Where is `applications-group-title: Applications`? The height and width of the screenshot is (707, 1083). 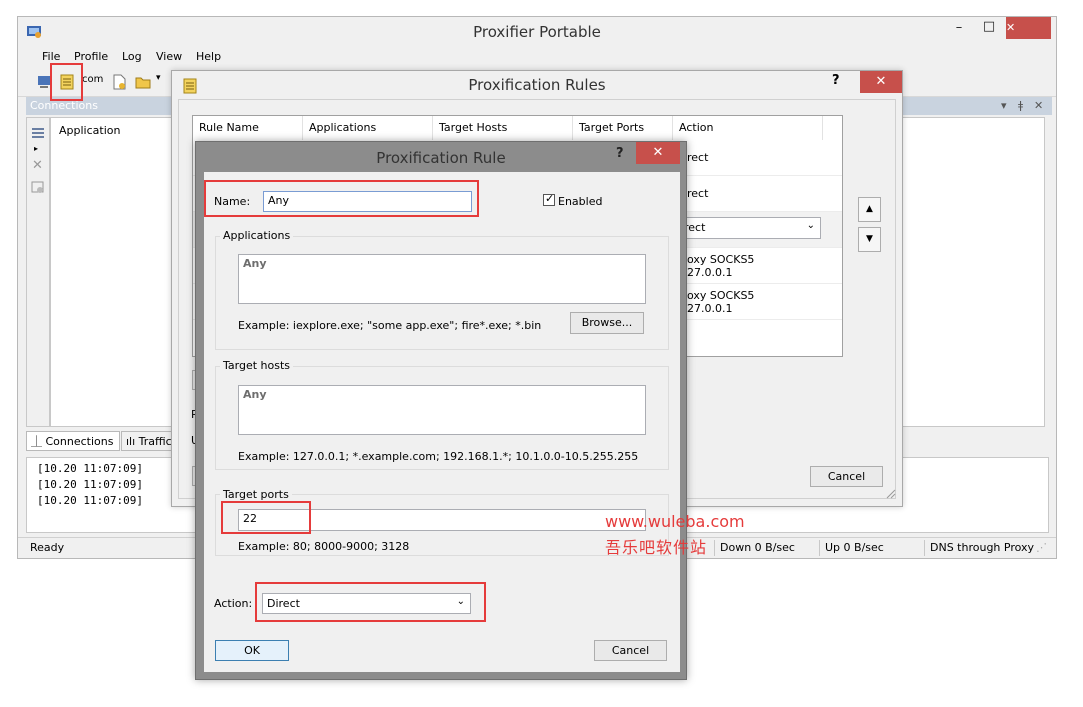
applications-group-title: Applications is located at coordinates (257, 235).